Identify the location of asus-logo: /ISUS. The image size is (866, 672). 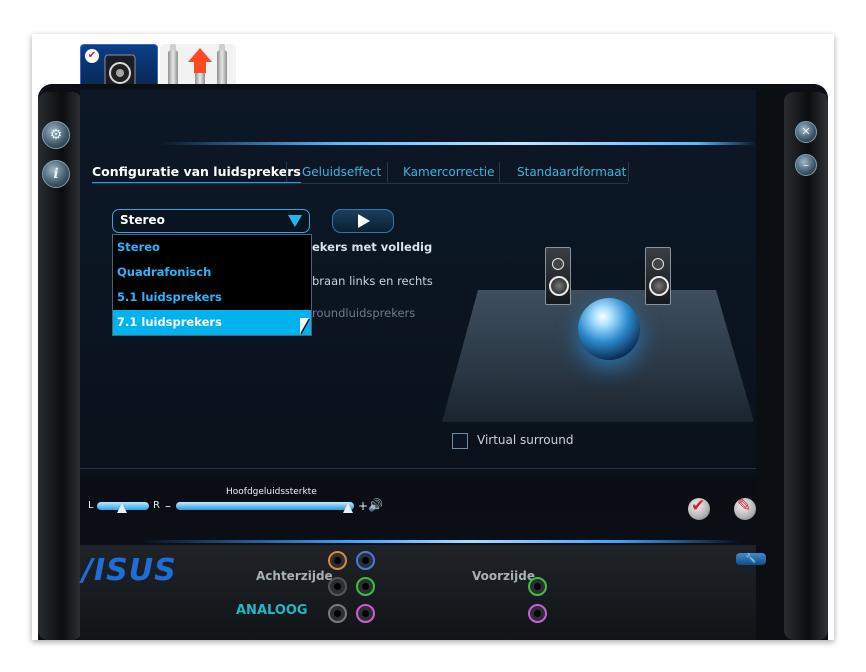
(129, 570).